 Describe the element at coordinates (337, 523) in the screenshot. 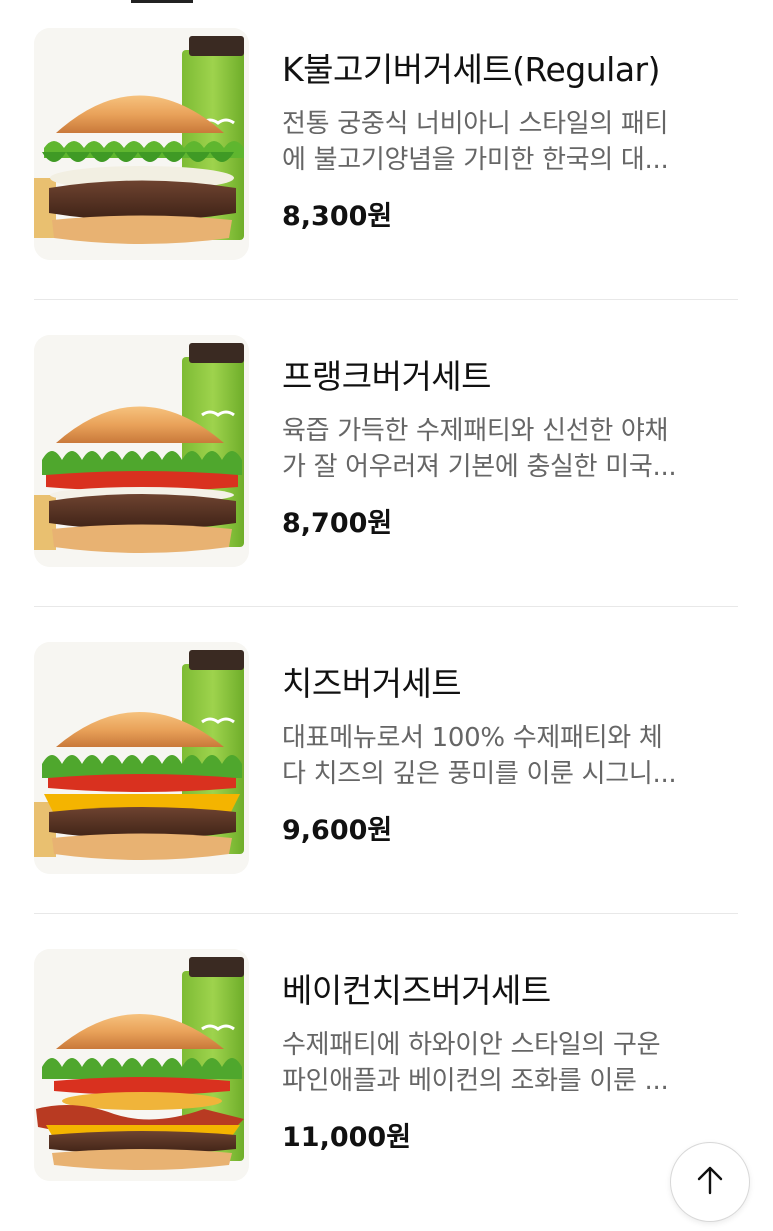

I see `menu-item-price: 8,700원` at that location.